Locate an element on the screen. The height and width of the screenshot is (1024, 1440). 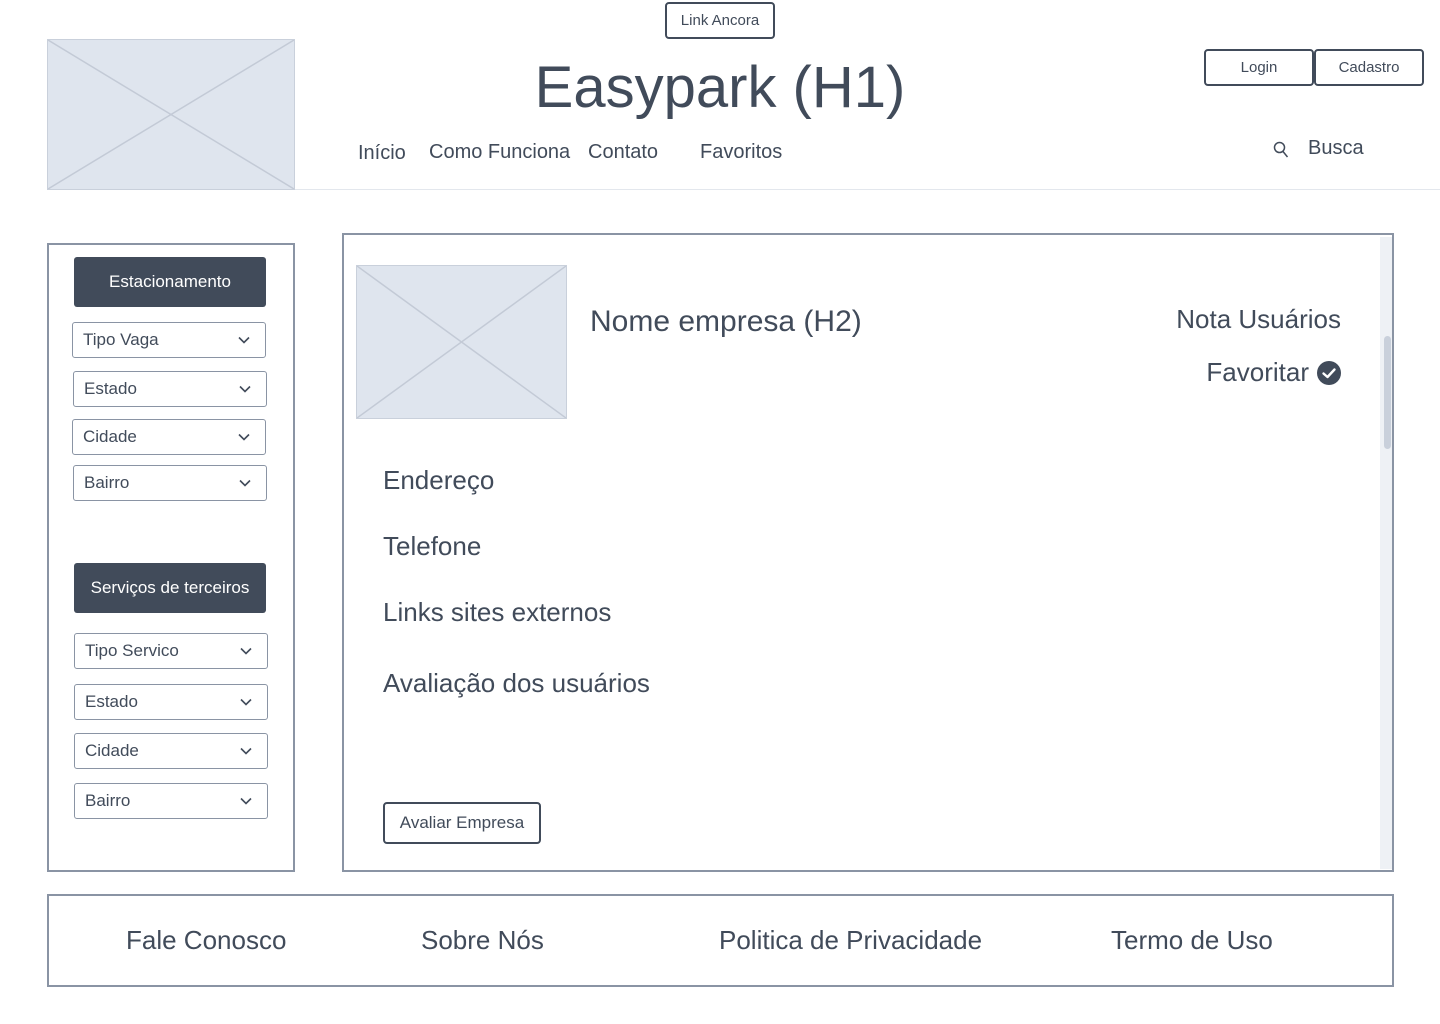
user-reviews-label: Avaliação dos usuários is located at coordinates (516, 683).